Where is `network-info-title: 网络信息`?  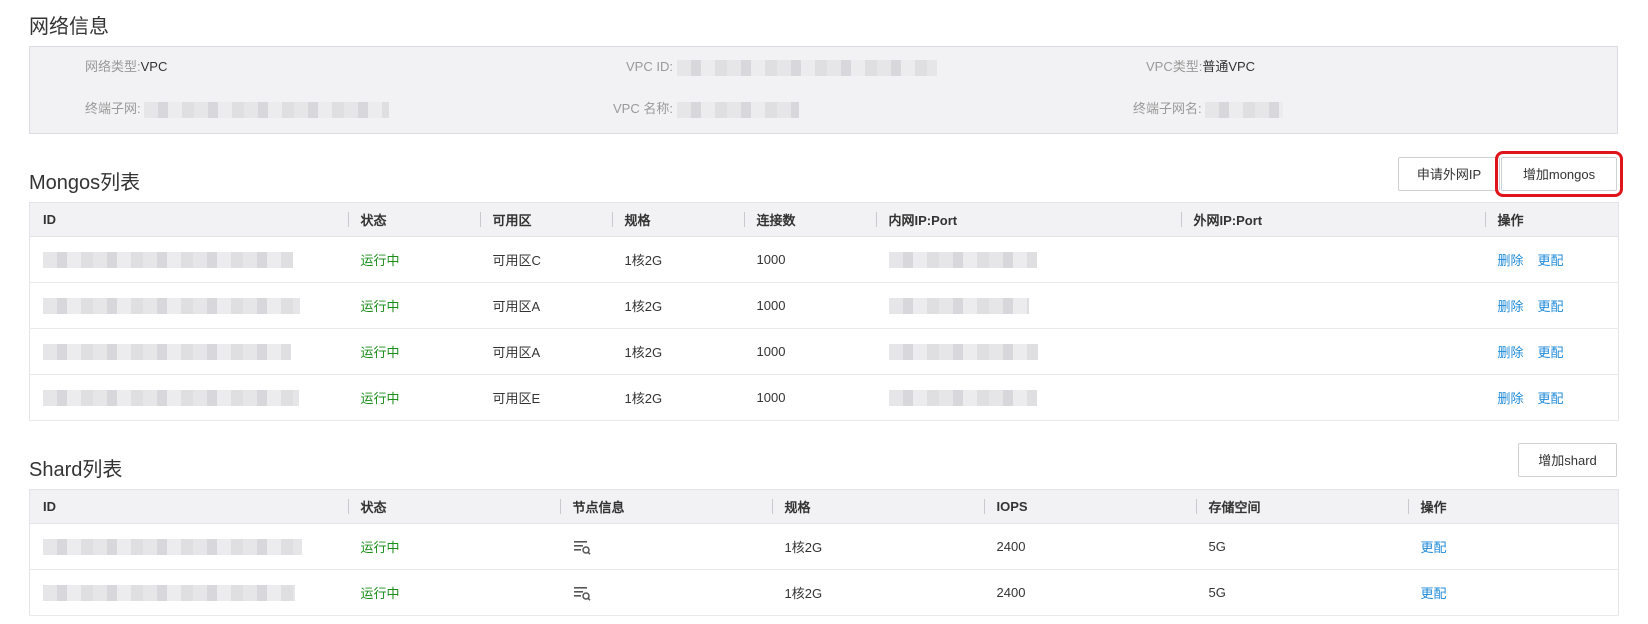
network-info-title: 网络信息 is located at coordinates (69, 27).